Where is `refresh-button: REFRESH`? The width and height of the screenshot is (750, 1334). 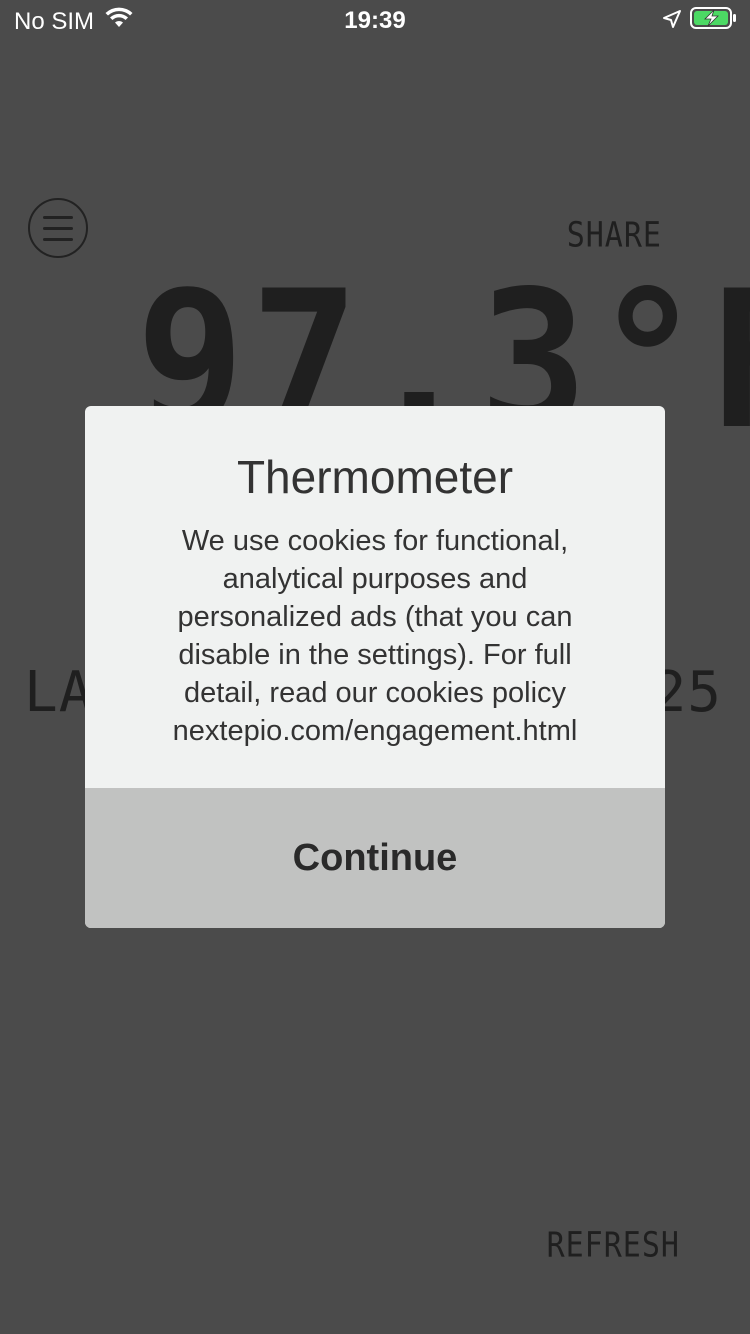 refresh-button: REFRESH is located at coordinates (613, 1245).